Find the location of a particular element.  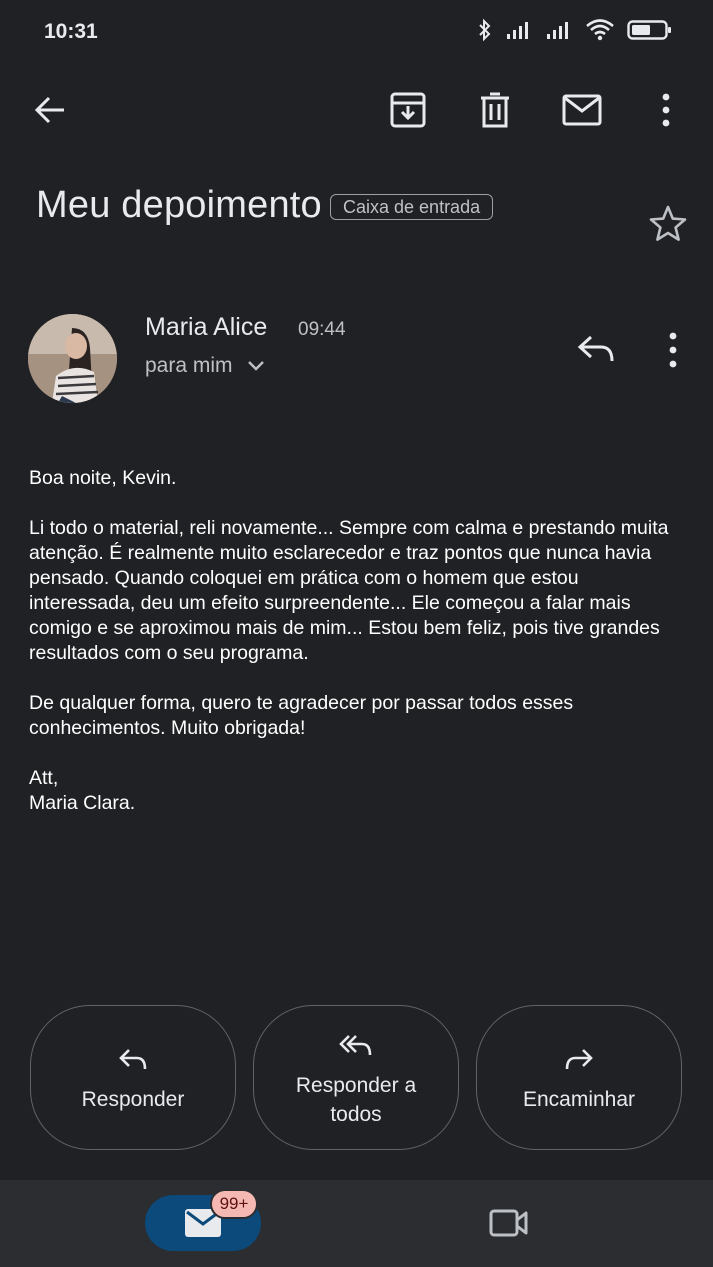

delete-icon is located at coordinates (495, 110).